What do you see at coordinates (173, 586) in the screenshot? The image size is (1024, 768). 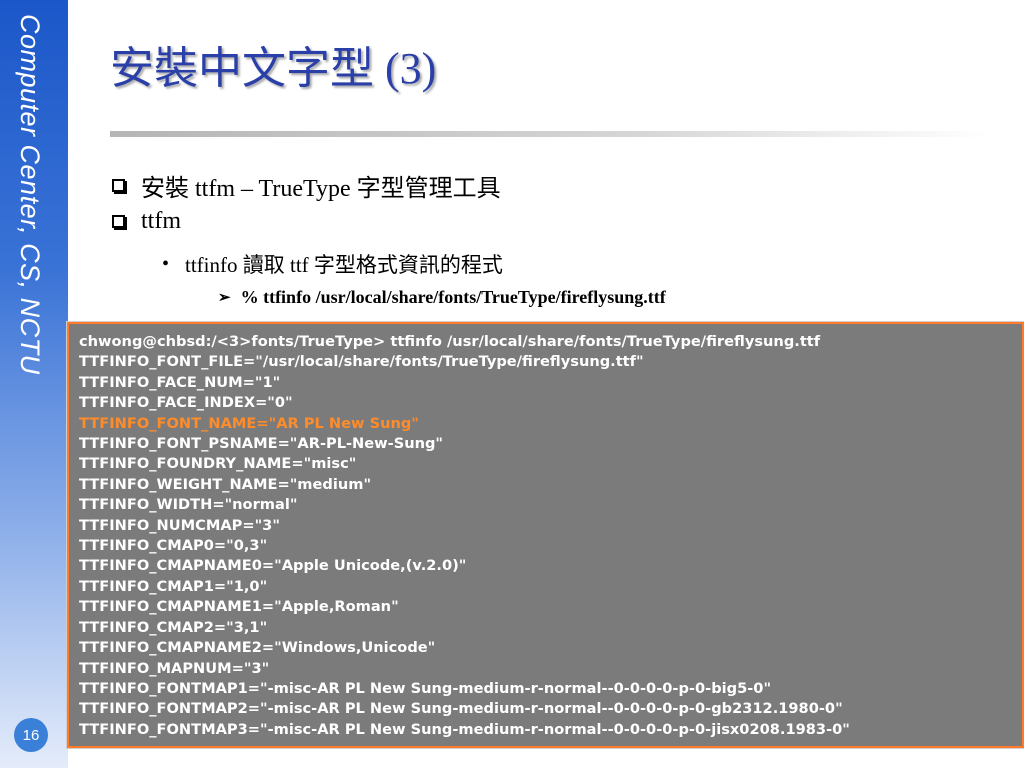 I see `terminal-line: TTFINFO_CMAP1="1,0"` at bounding box center [173, 586].